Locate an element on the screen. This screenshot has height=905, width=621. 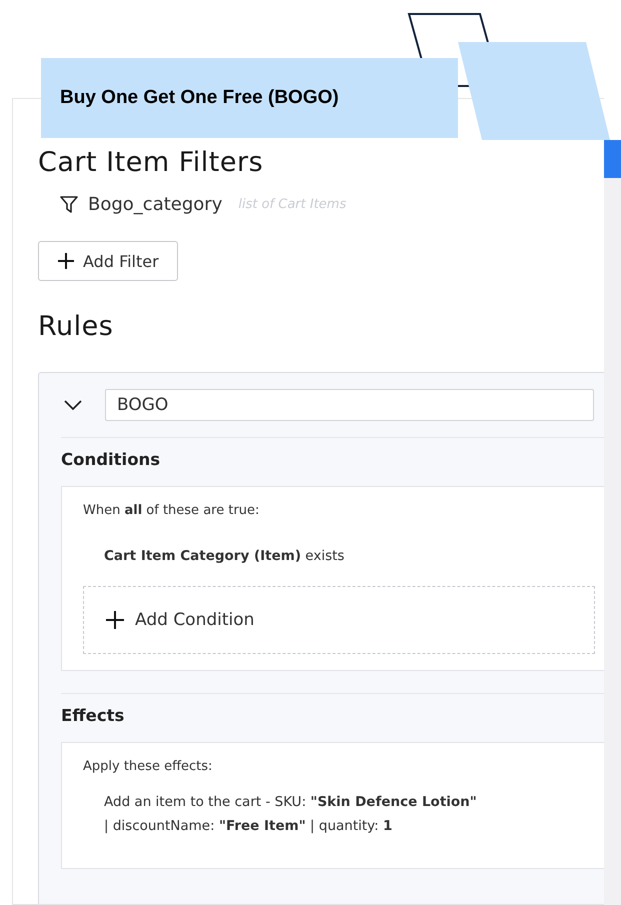
condition-text: Cart Item Category (Item) exists is located at coordinates (225, 556).